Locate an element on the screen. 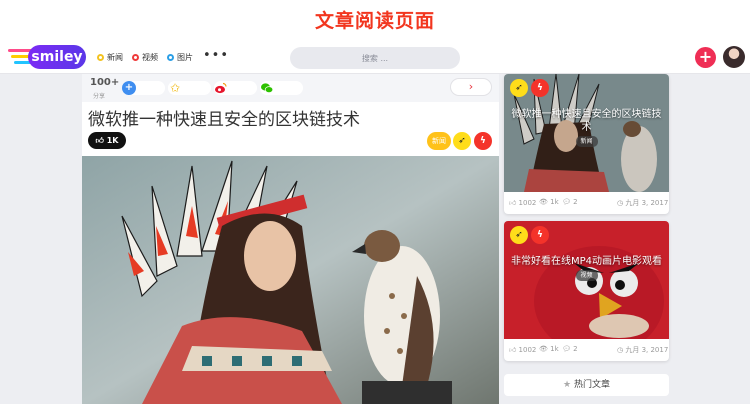  page-heading: 文章阅读页面 is located at coordinates (374, 21).